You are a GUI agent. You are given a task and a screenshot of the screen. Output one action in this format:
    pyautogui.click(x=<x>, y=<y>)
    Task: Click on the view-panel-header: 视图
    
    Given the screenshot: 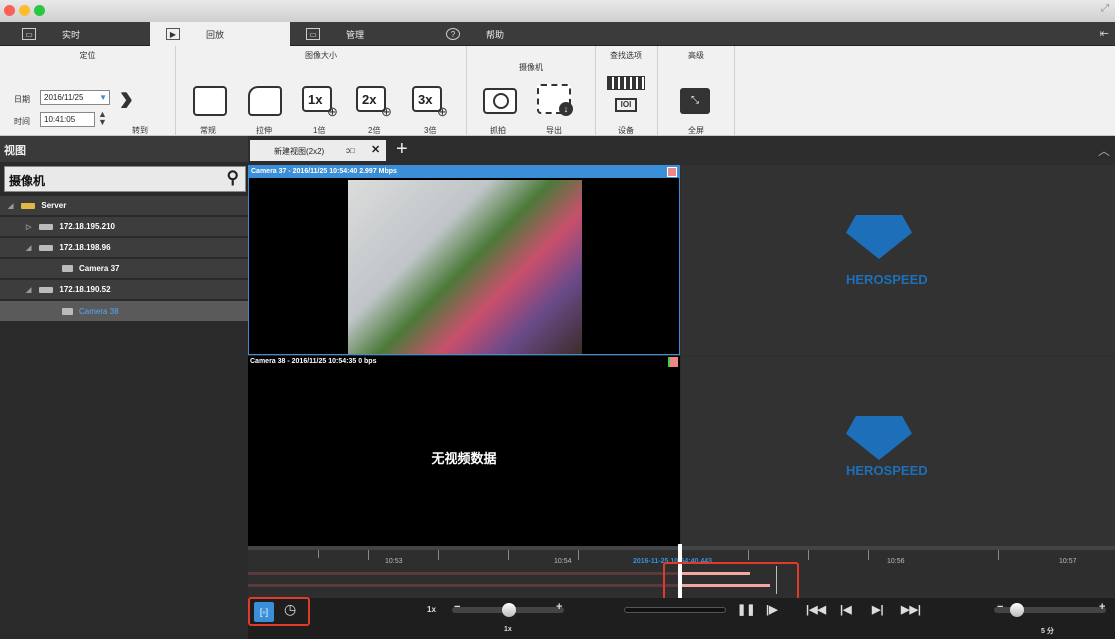 What is the action you would take?
    pyautogui.click(x=124, y=149)
    